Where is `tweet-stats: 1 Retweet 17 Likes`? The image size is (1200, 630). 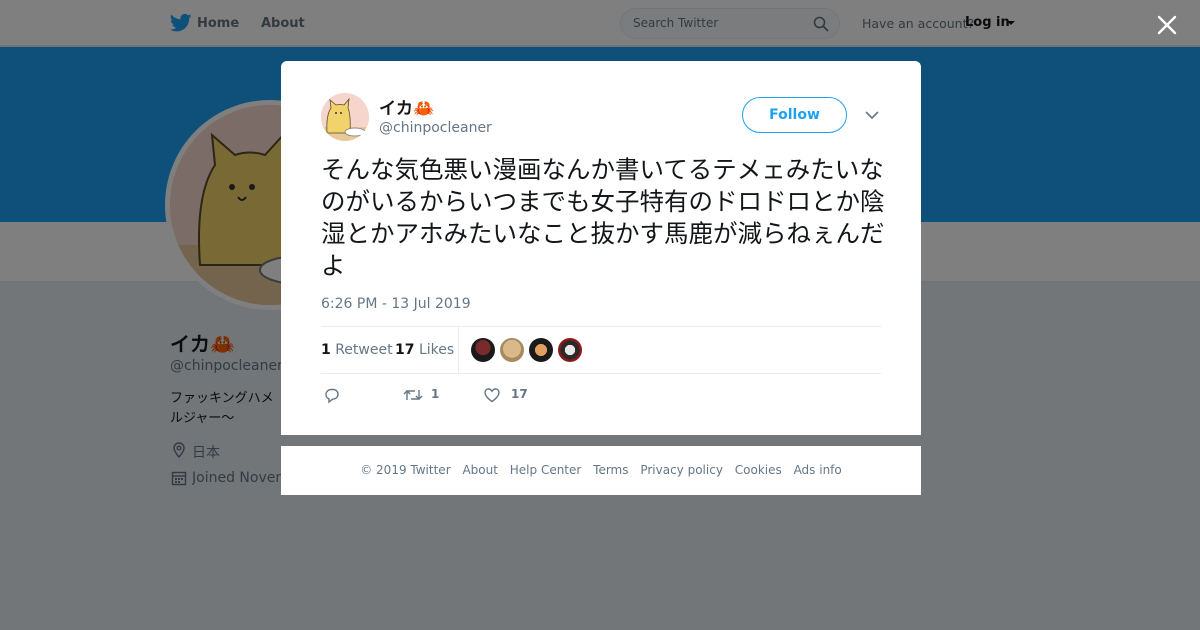 tweet-stats: 1 Retweet 17 Likes is located at coordinates (601, 350).